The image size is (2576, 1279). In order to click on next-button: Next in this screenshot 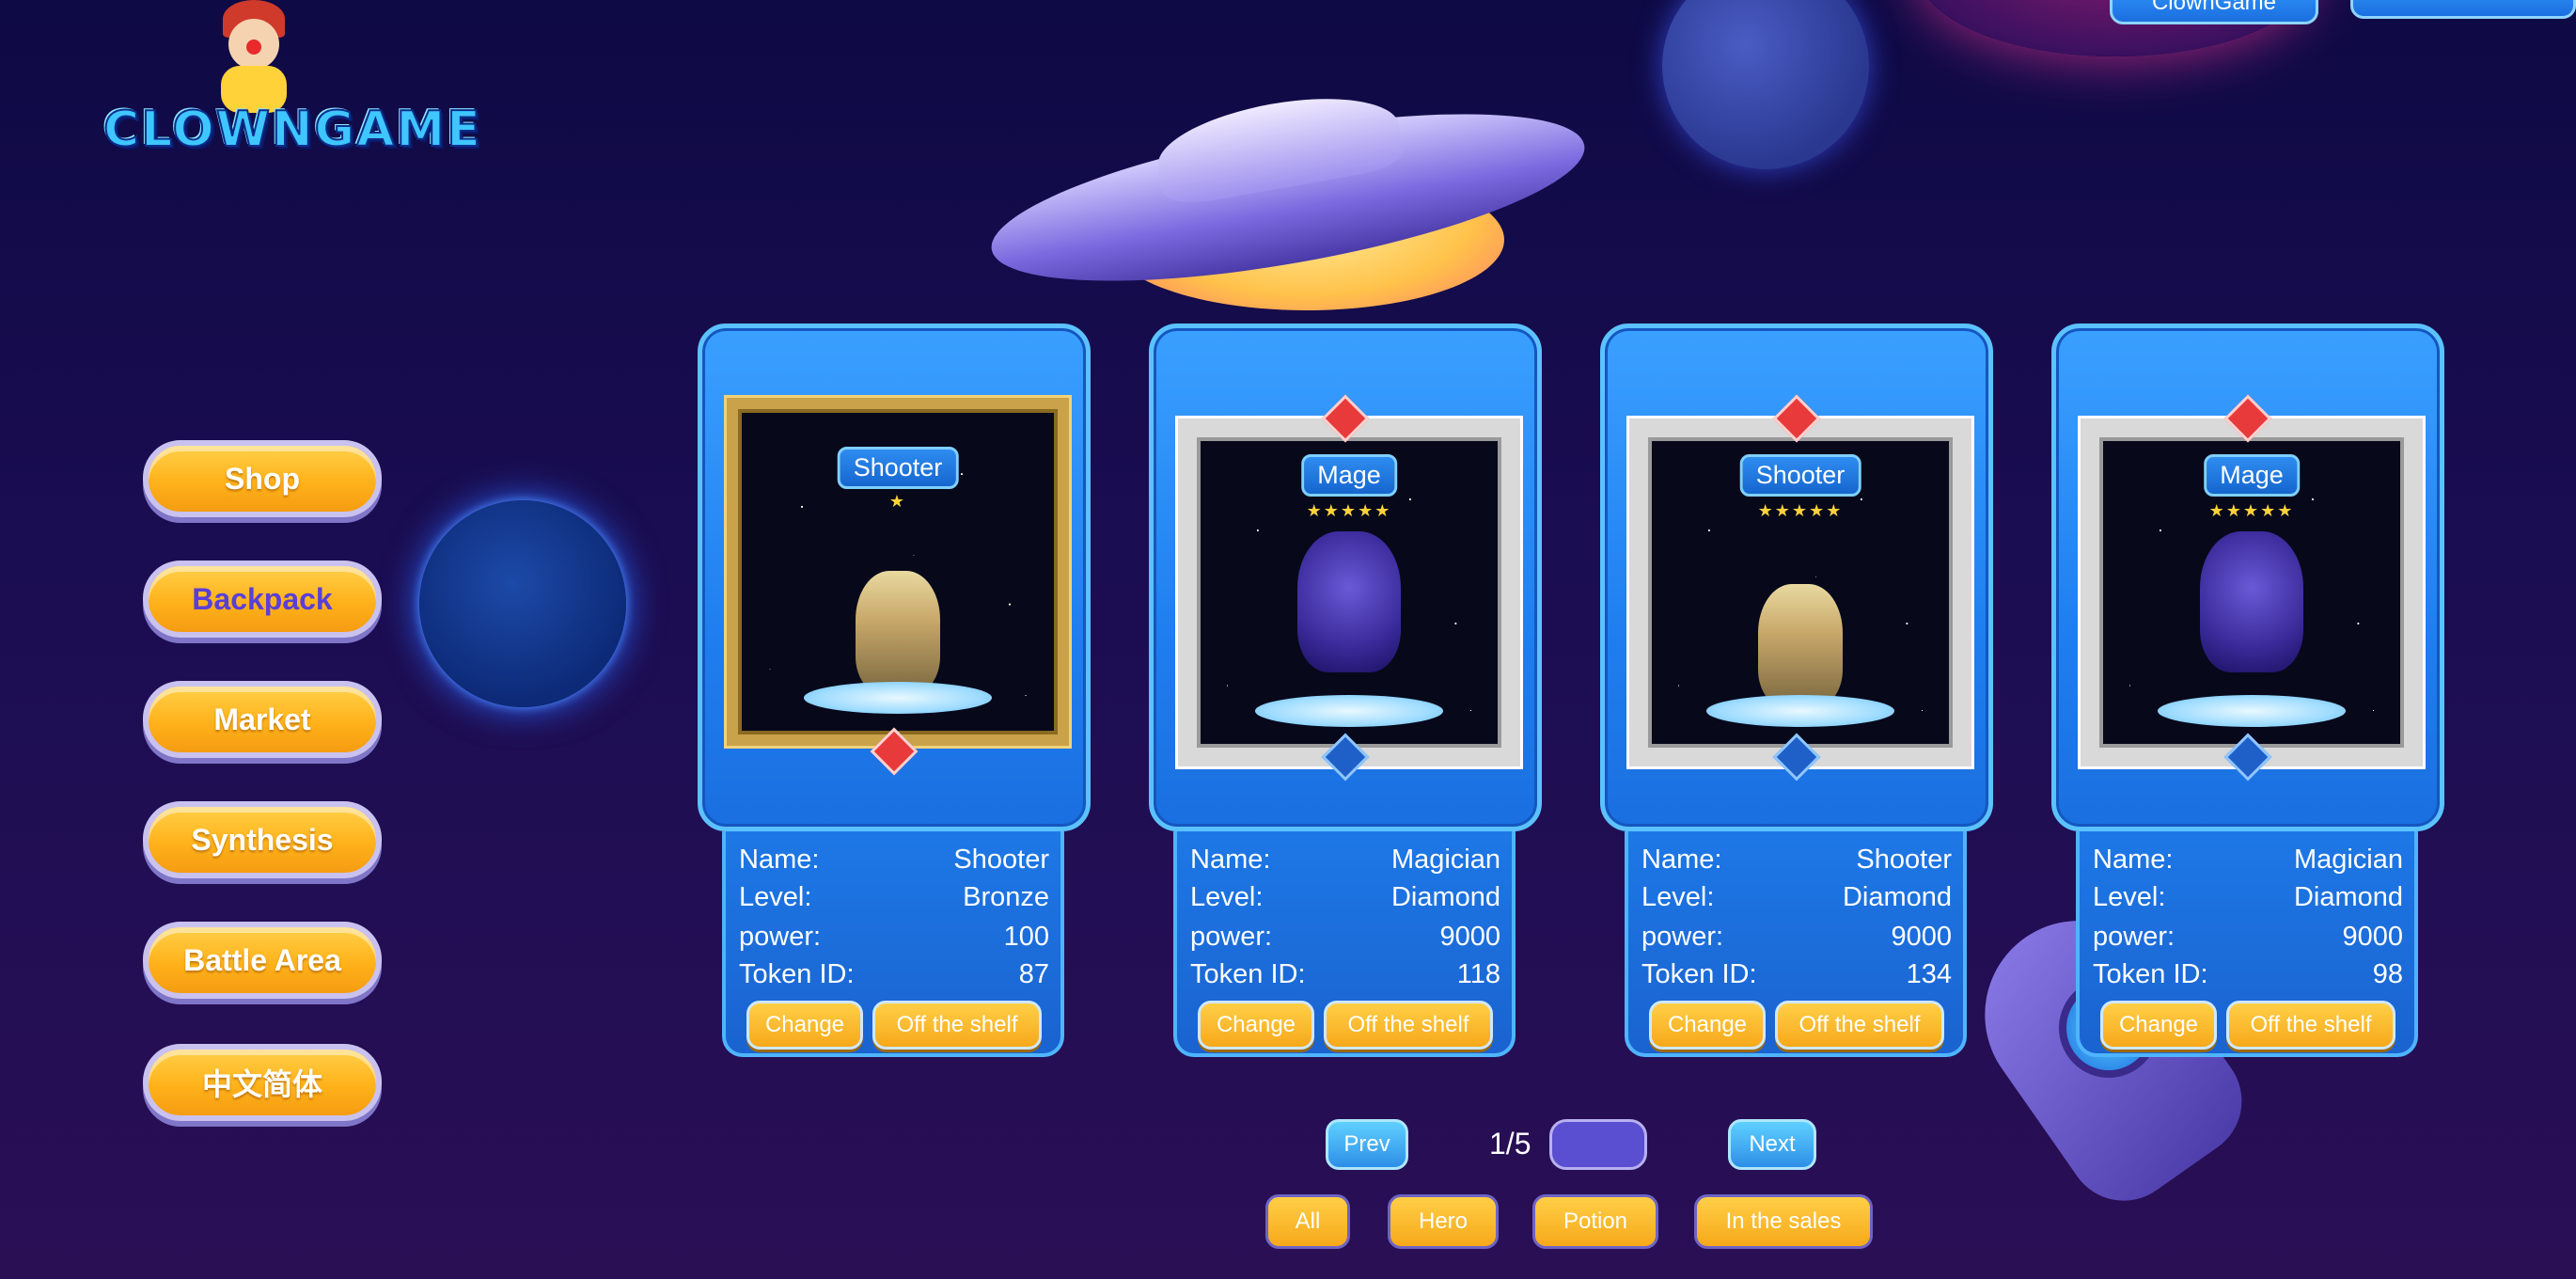, I will do `click(1772, 1144)`.